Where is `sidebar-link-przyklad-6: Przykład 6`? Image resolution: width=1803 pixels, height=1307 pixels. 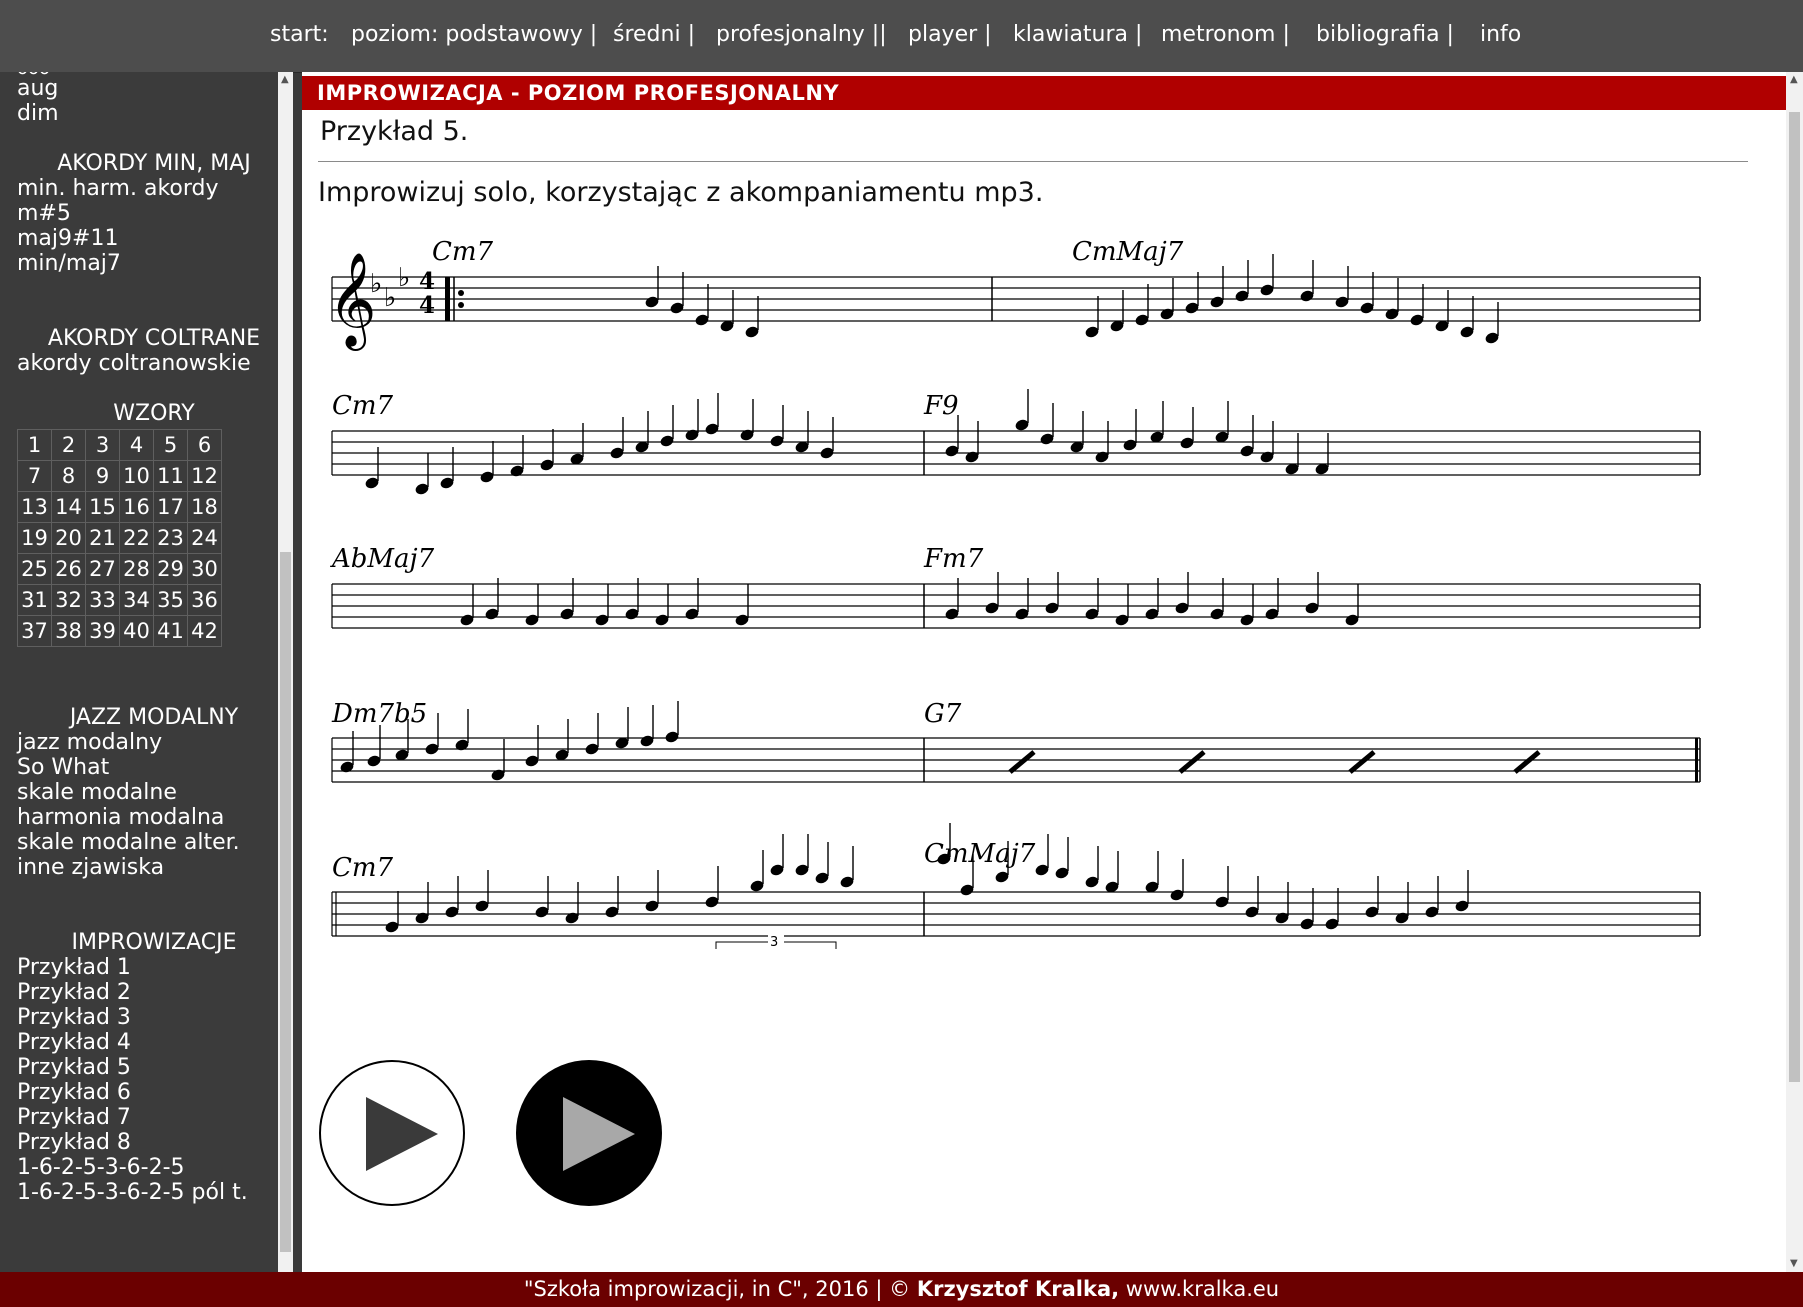
sidebar-link-przyklad-6: Przykład 6 is located at coordinates (74, 1092).